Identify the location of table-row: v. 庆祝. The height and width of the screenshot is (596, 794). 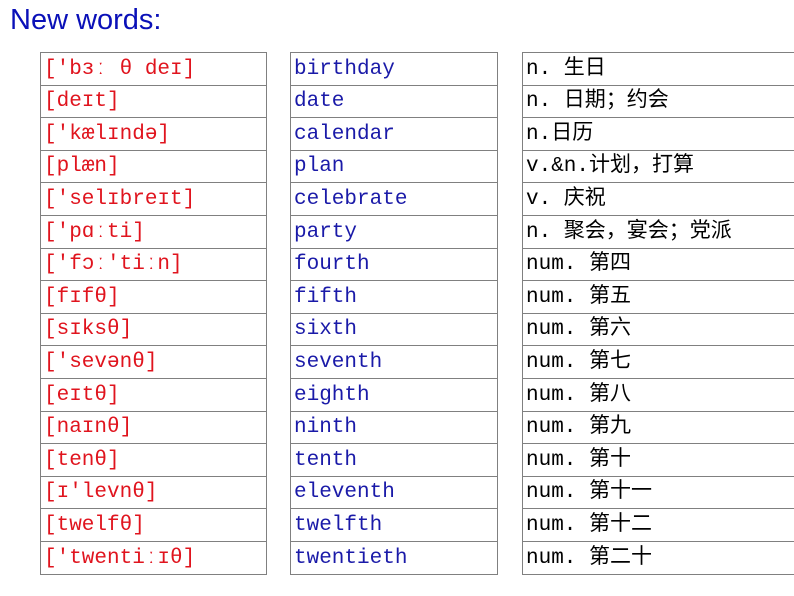
(658, 199).